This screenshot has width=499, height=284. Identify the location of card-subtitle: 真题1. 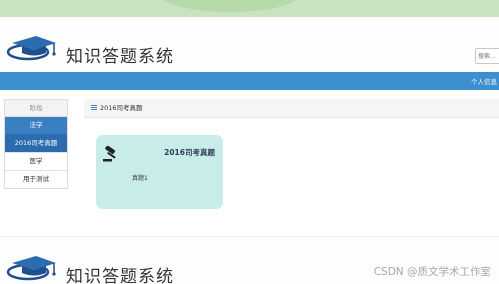
(140, 178).